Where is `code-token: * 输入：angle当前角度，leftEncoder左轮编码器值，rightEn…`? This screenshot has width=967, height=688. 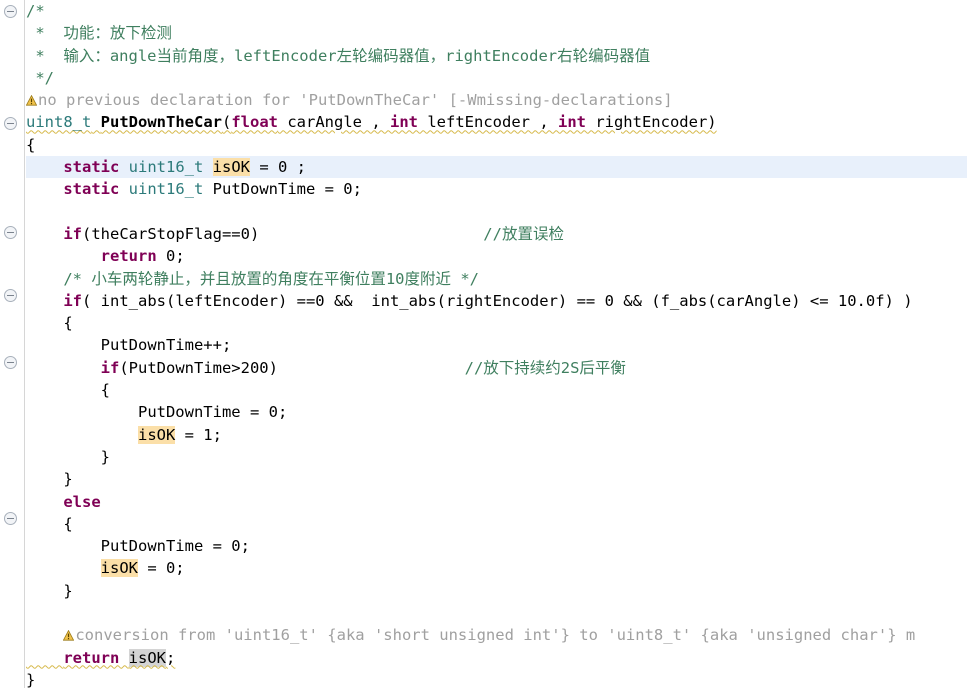
code-token: * 输入：angle当前角度，leftEncoder左轮编码器值，rightEn… is located at coordinates (338, 55).